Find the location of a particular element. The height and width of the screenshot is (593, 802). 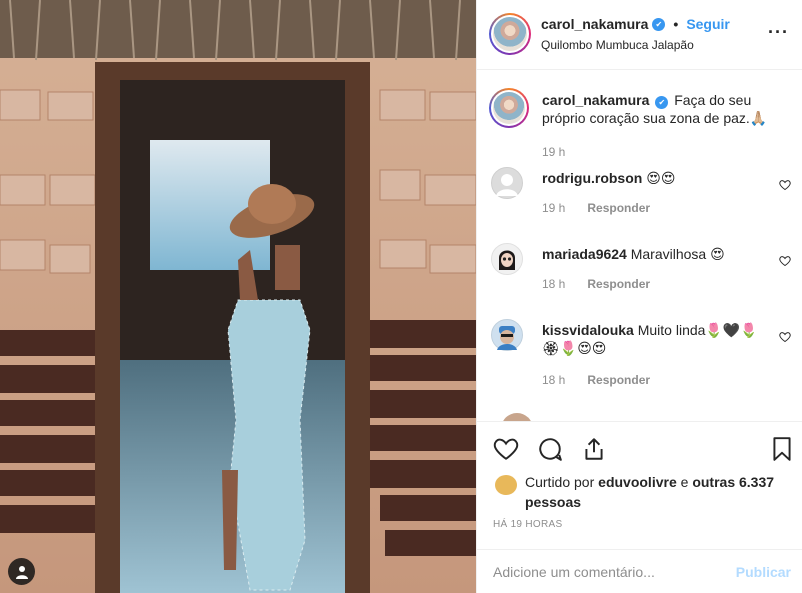

likes-middle: e is located at coordinates (684, 482).